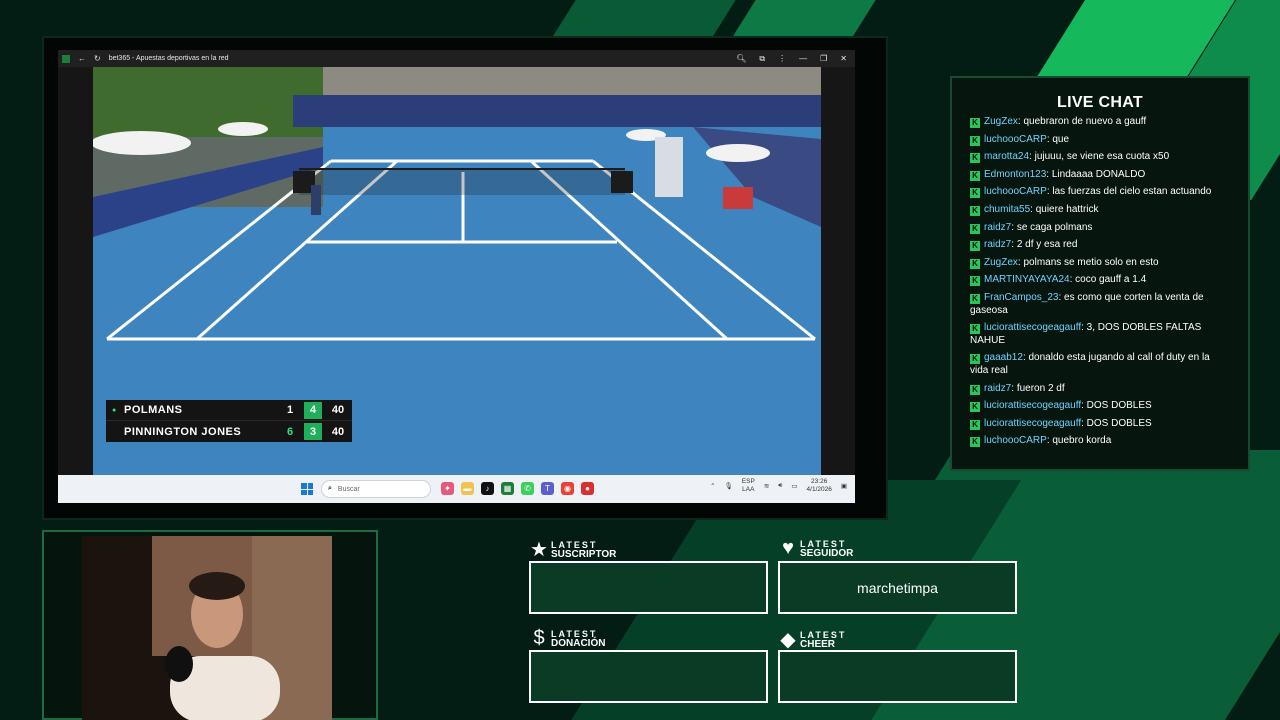 This screenshot has height=720, width=1280. What do you see at coordinates (844, 486) in the screenshot?
I see `notifications-icon: ▣` at bounding box center [844, 486].